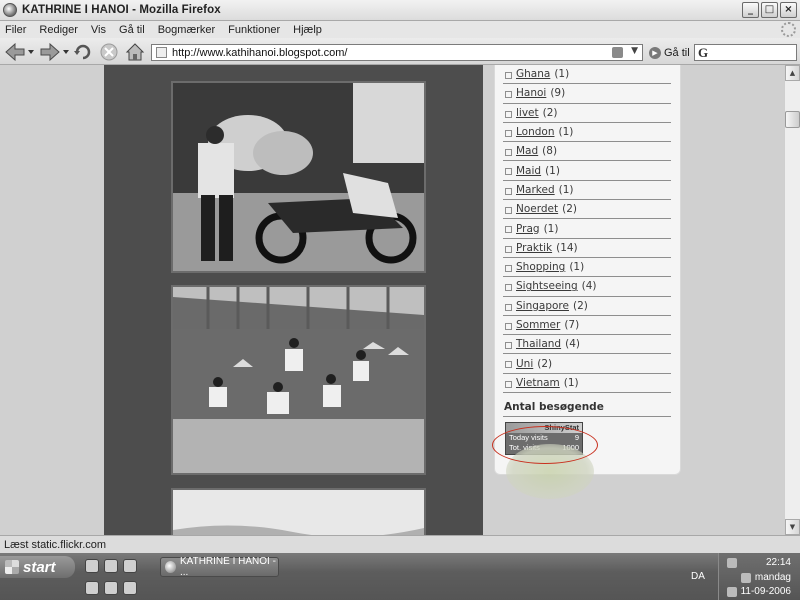 Image resolution: width=800 pixels, height=600 pixels. I want to click on roadside-group-photo-image, so click(298, 380).